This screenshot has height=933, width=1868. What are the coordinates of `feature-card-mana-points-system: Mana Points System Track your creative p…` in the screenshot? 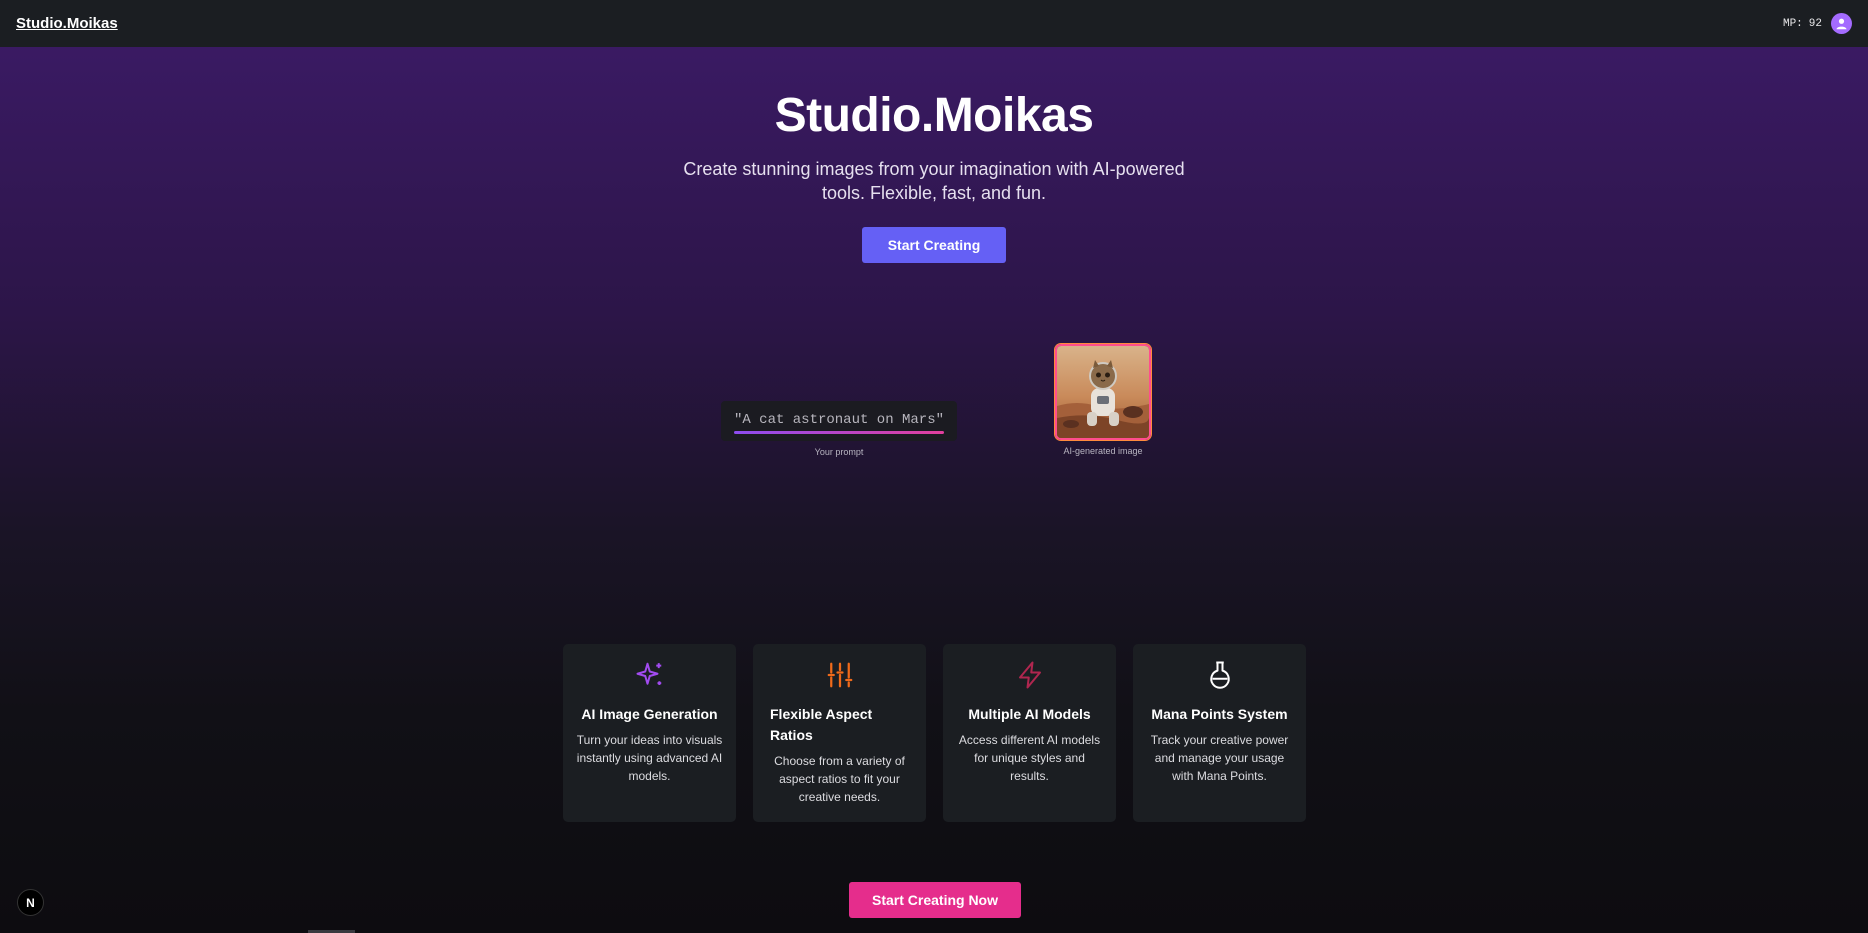 It's located at (1219, 733).